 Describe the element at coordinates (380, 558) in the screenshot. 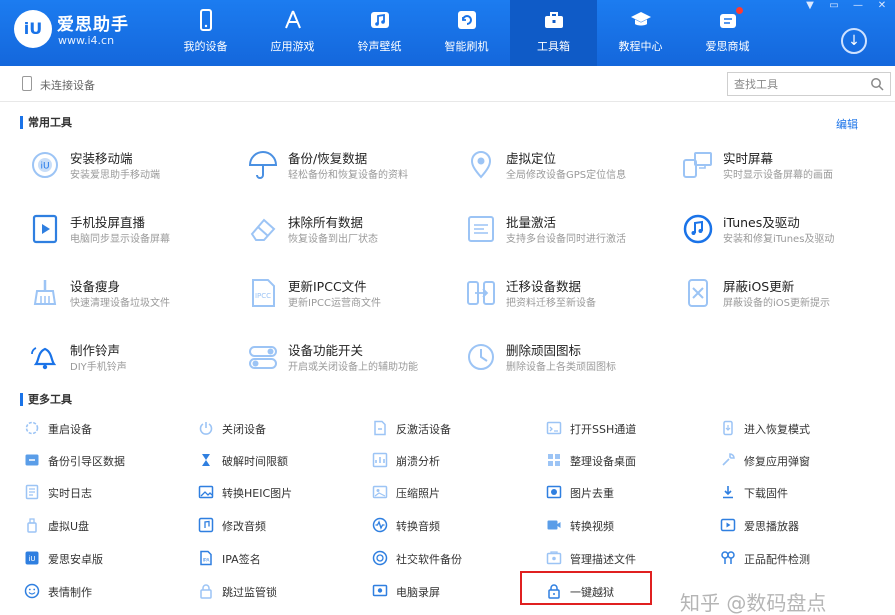

I see `social-backup-icon` at that location.